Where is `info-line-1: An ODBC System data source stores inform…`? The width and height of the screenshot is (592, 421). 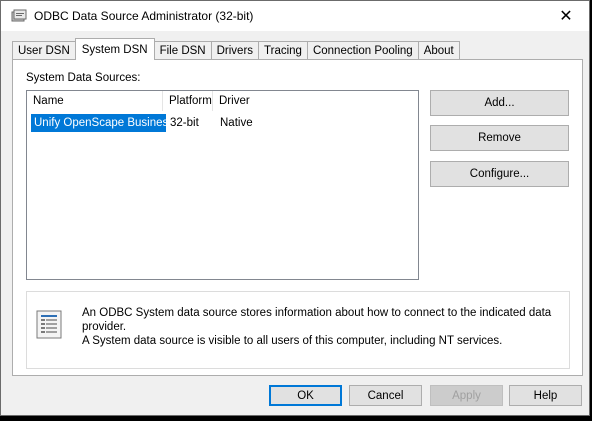 info-line-1: An ODBC System data source stores inform… is located at coordinates (317, 320).